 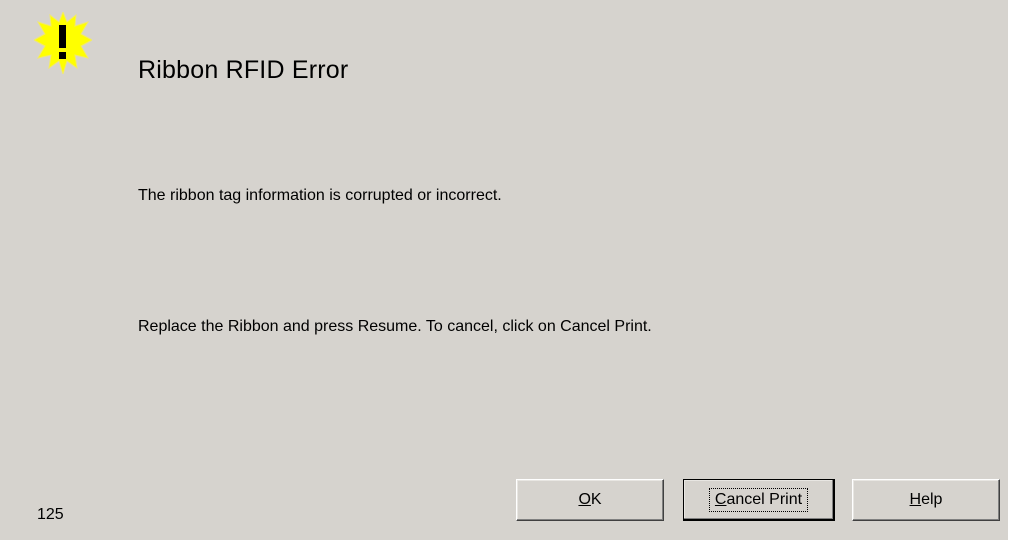 I want to click on cancel-print-button: Cancel Print, so click(x=759, y=500).